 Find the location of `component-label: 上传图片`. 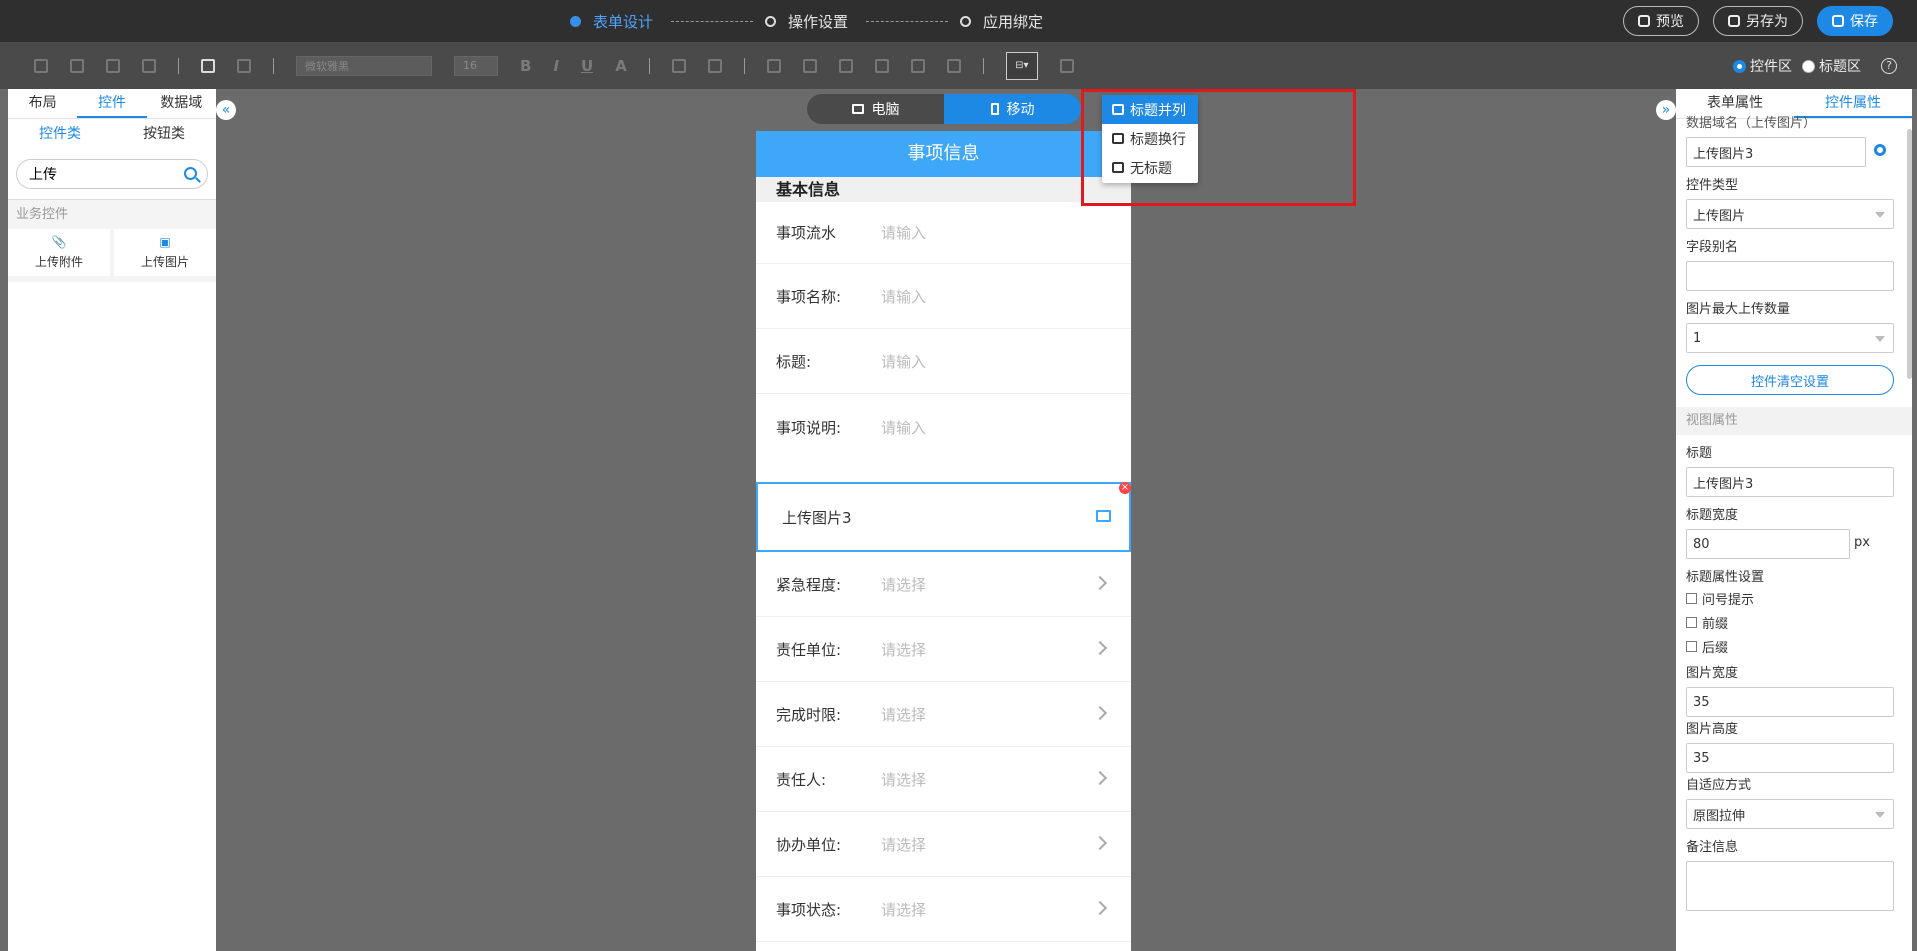

component-label: 上传图片 is located at coordinates (164, 262).